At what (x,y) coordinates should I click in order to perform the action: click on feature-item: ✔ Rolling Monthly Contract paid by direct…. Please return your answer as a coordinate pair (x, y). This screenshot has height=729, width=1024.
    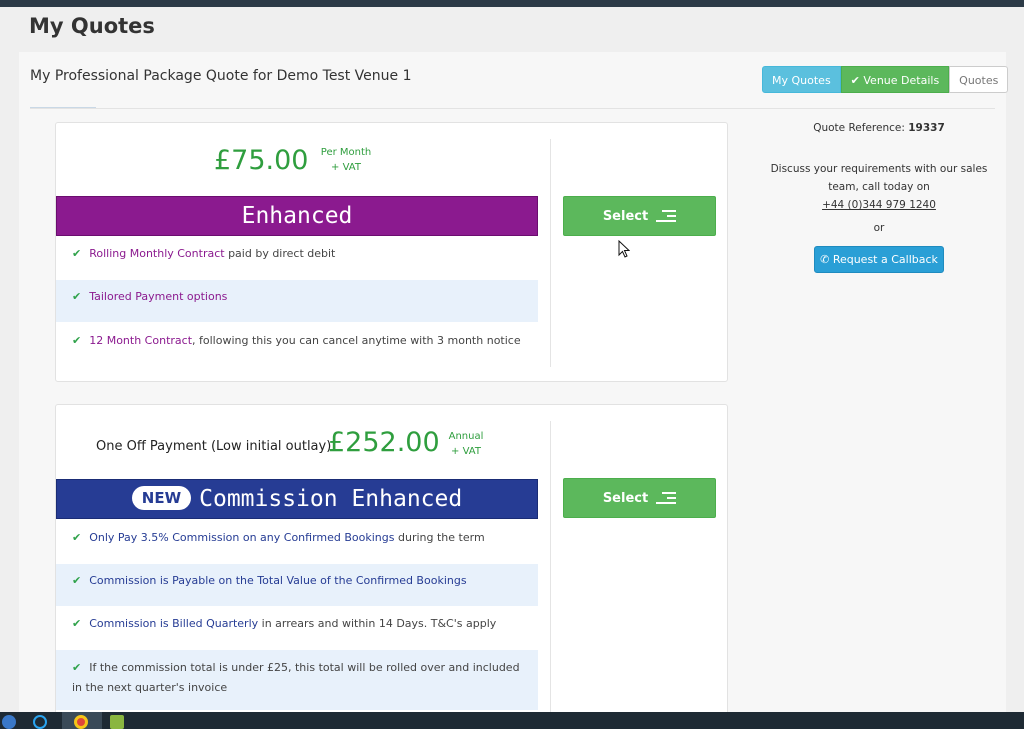
    Looking at the image, I should click on (204, 253).